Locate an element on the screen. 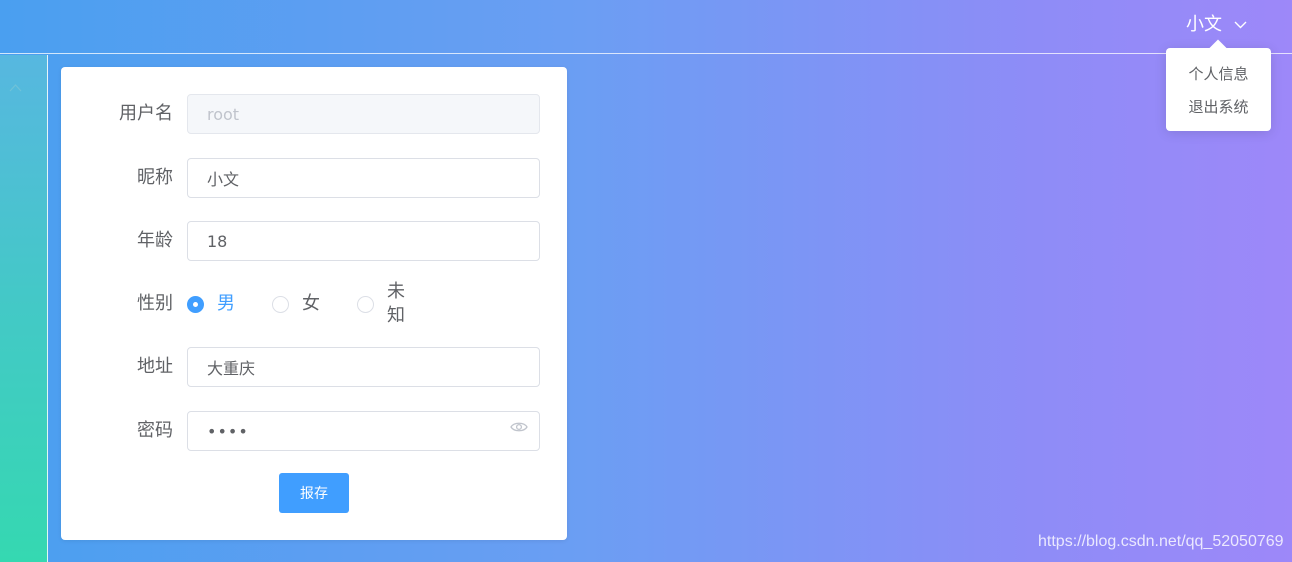  password-label: 密码 is located at coordinates (155, 430).